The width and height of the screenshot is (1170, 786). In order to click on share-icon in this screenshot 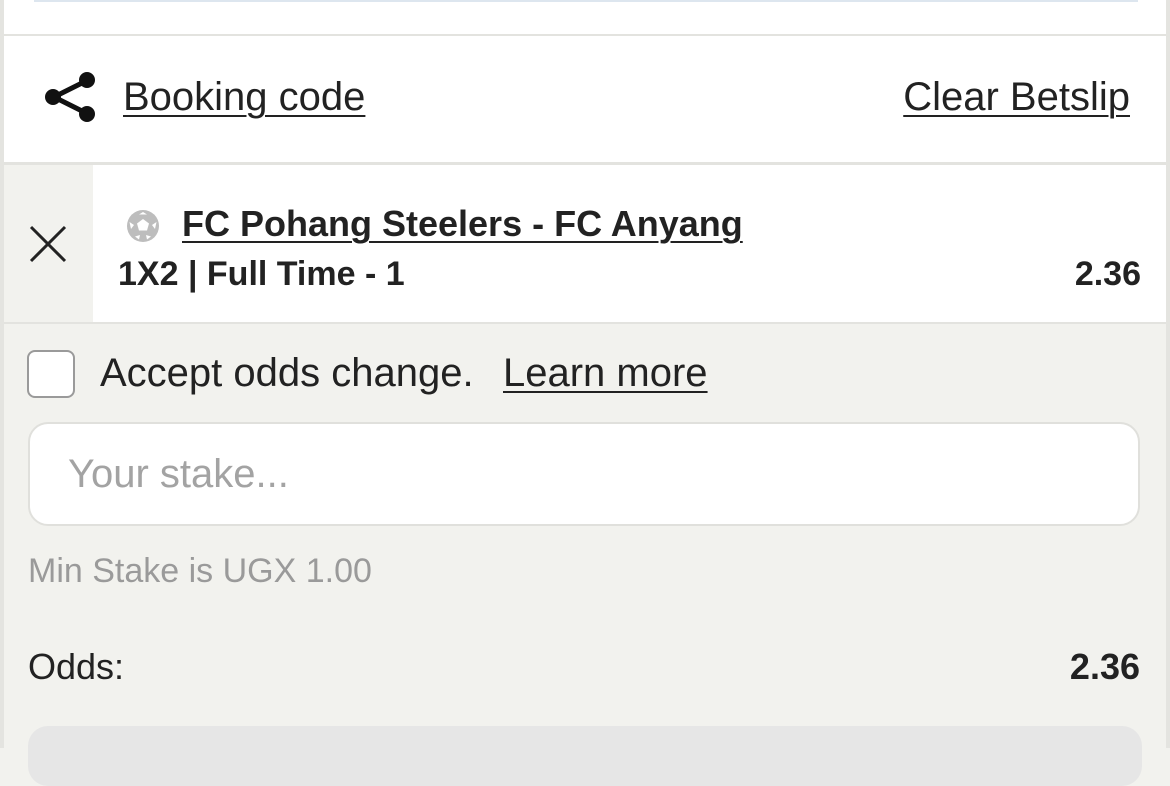, I will do `click(70, 97)`.